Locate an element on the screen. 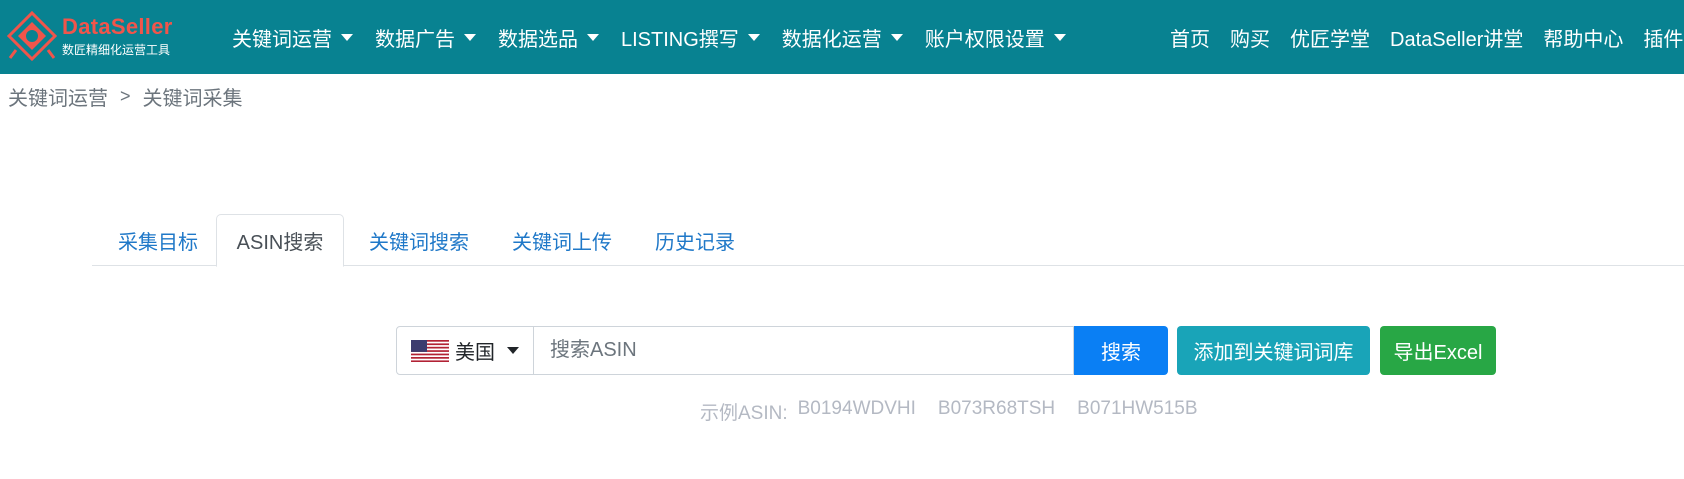 The height and width of the screenshot is (479, 1684). add-to-keyword-library-button: 添加到关键词词库 is located at coordinates (1273, 350).